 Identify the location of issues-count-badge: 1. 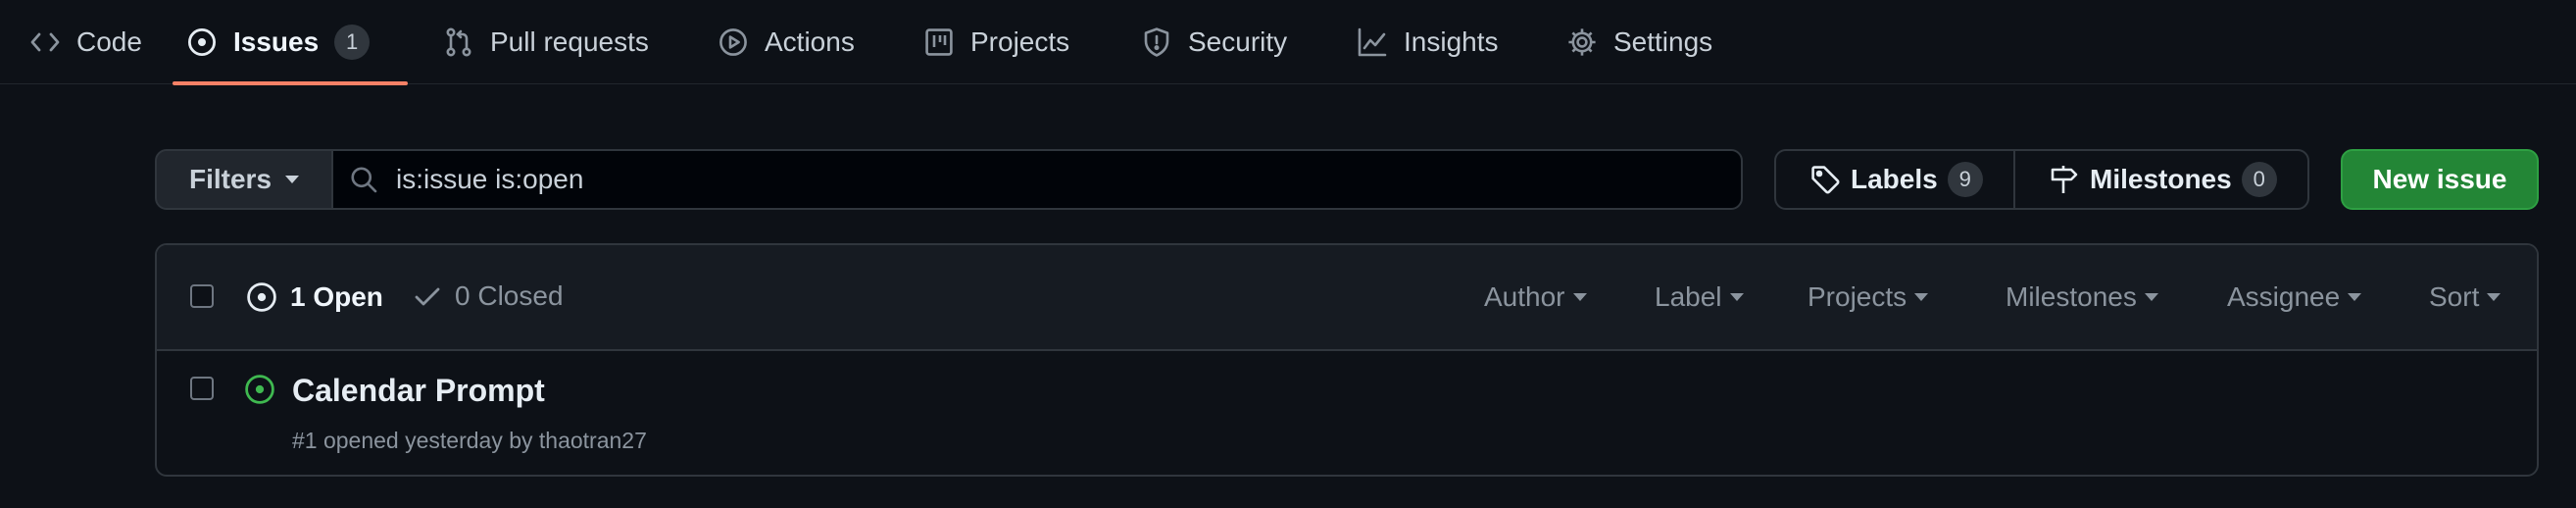
(352, 42).